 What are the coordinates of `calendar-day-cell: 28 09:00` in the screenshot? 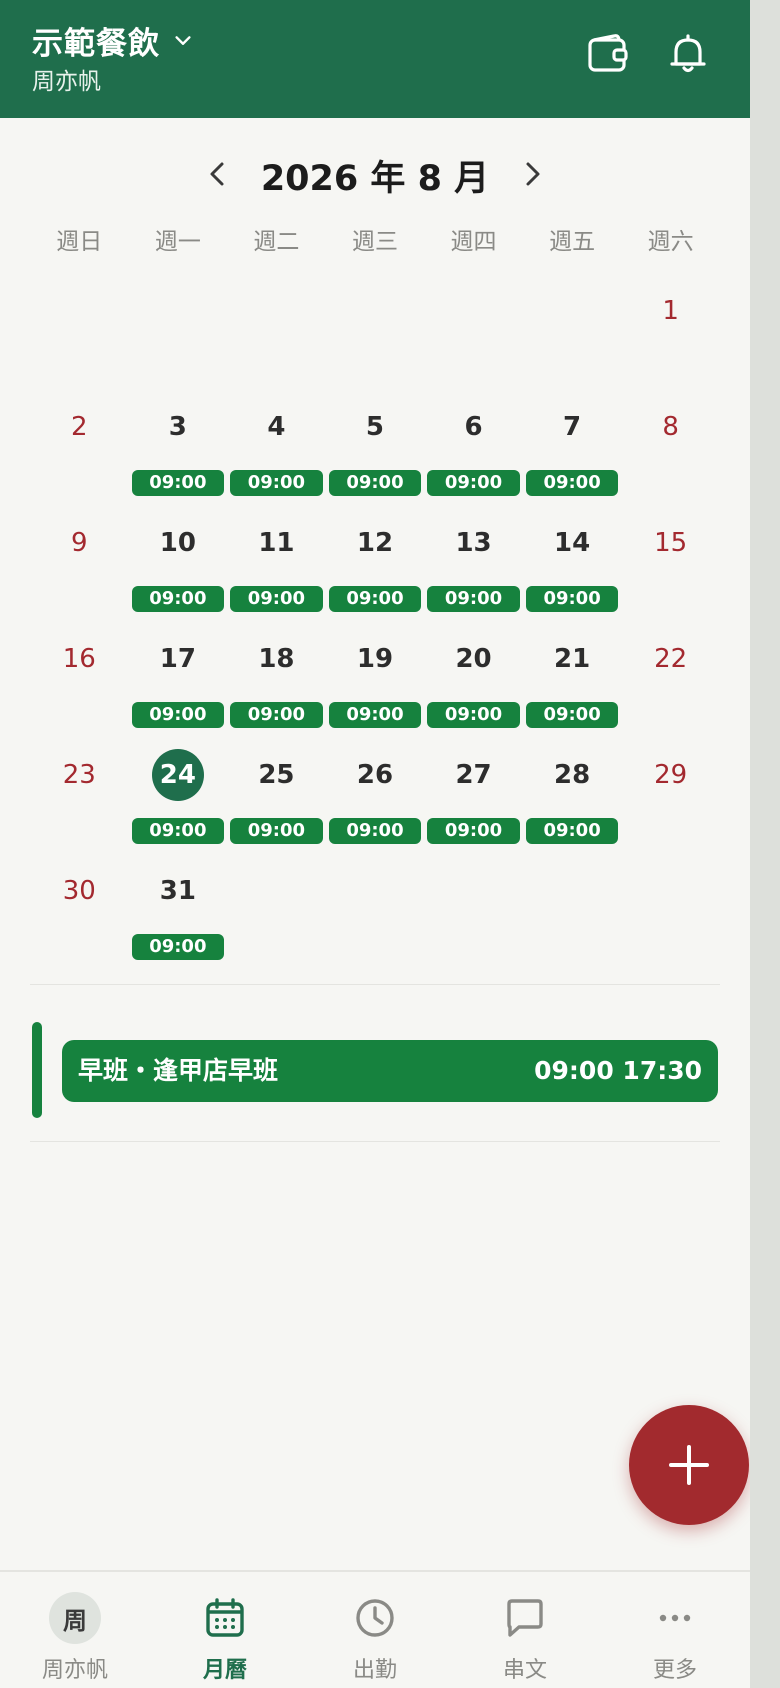 It's located at (572, 785).